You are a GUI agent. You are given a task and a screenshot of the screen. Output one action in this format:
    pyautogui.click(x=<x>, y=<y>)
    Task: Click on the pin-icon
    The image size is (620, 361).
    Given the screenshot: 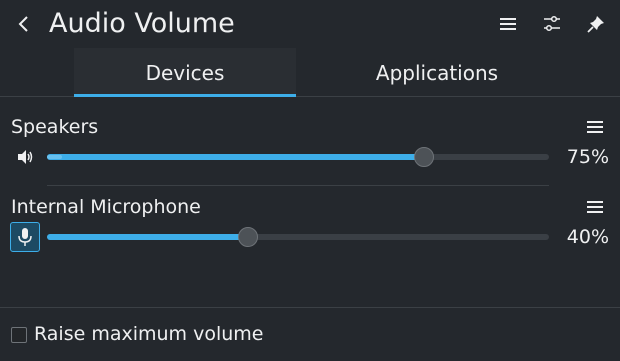 What is the action you would take?
    pyautogui.click(x=595, y=24)
    